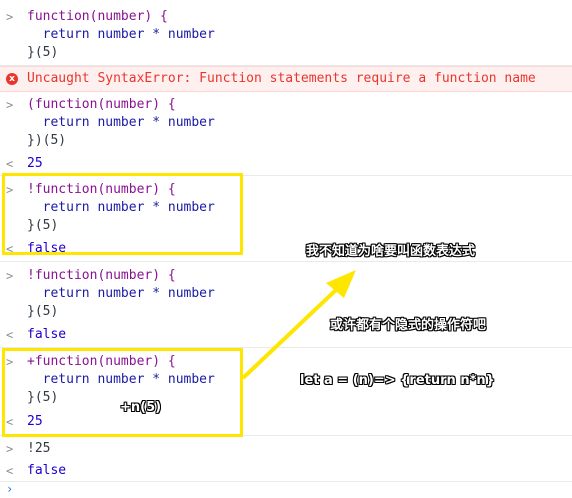  I want to click on annotation-arrow, so click(298, 325).